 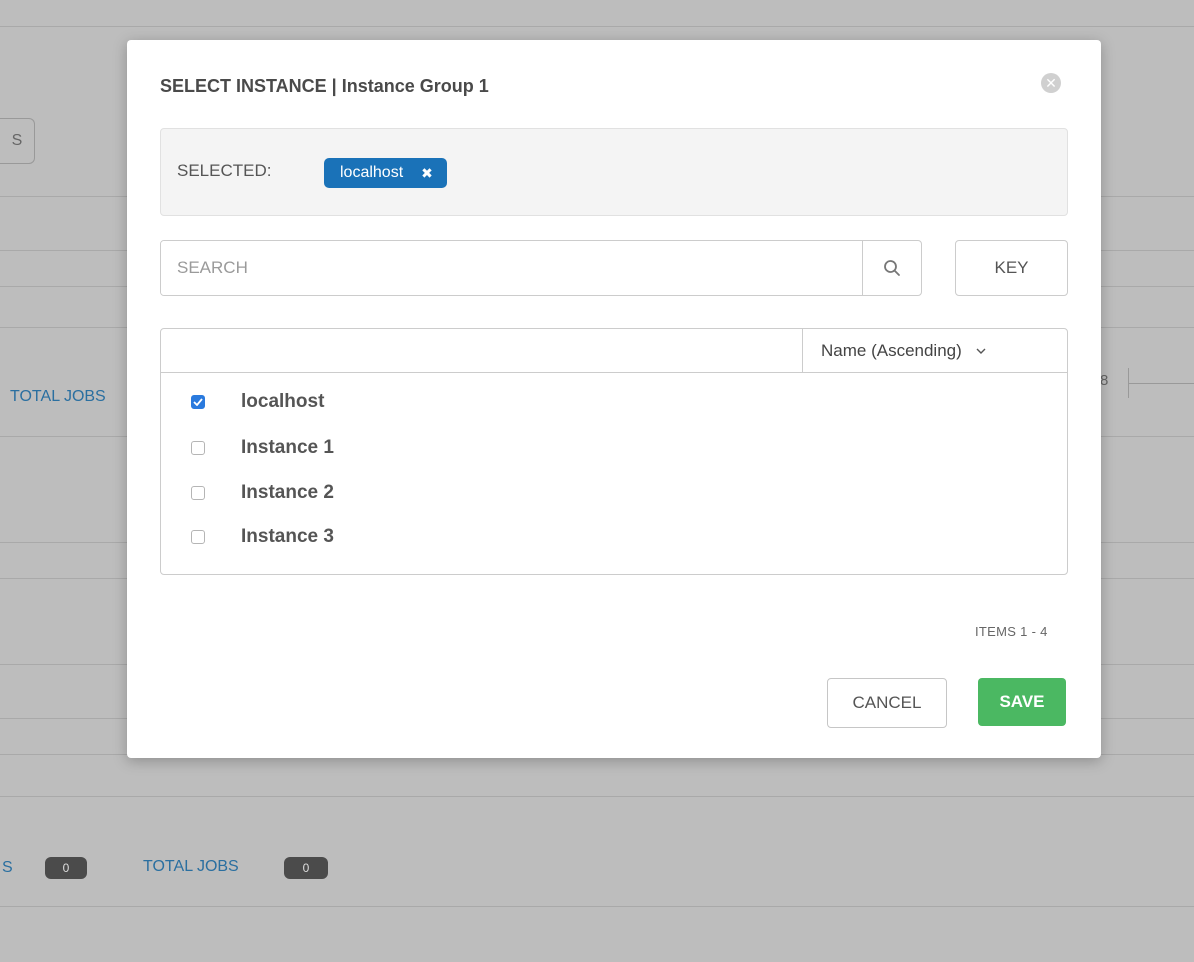 I want to click on search-icon, so click(x=892, y=268).